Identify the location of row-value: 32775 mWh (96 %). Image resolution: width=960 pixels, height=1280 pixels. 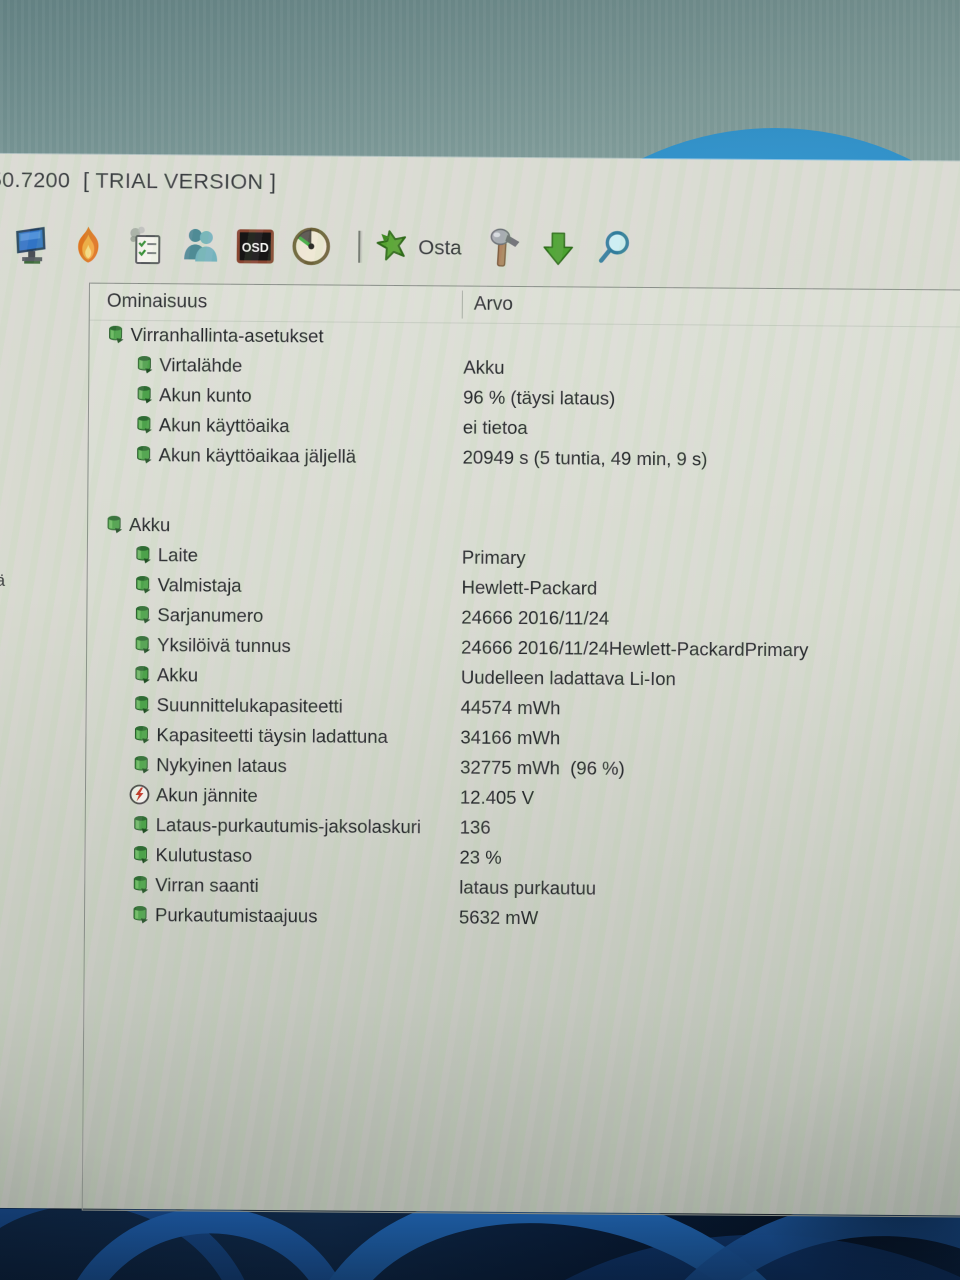
(542, 767).